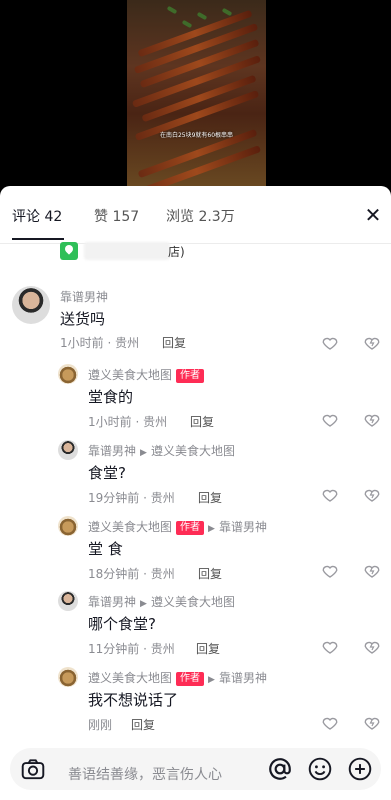  Describe the element at coordinates (100, 343) in the screenshot. I see `comment-meta: 1小时前 · 贵州` at that location.